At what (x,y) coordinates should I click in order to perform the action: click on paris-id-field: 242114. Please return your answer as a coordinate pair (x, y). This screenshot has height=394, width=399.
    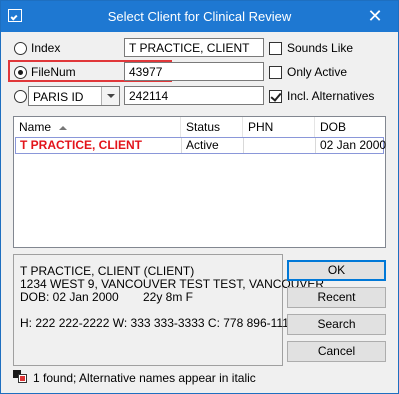
    Looking at the image, I should click on (194, 95).